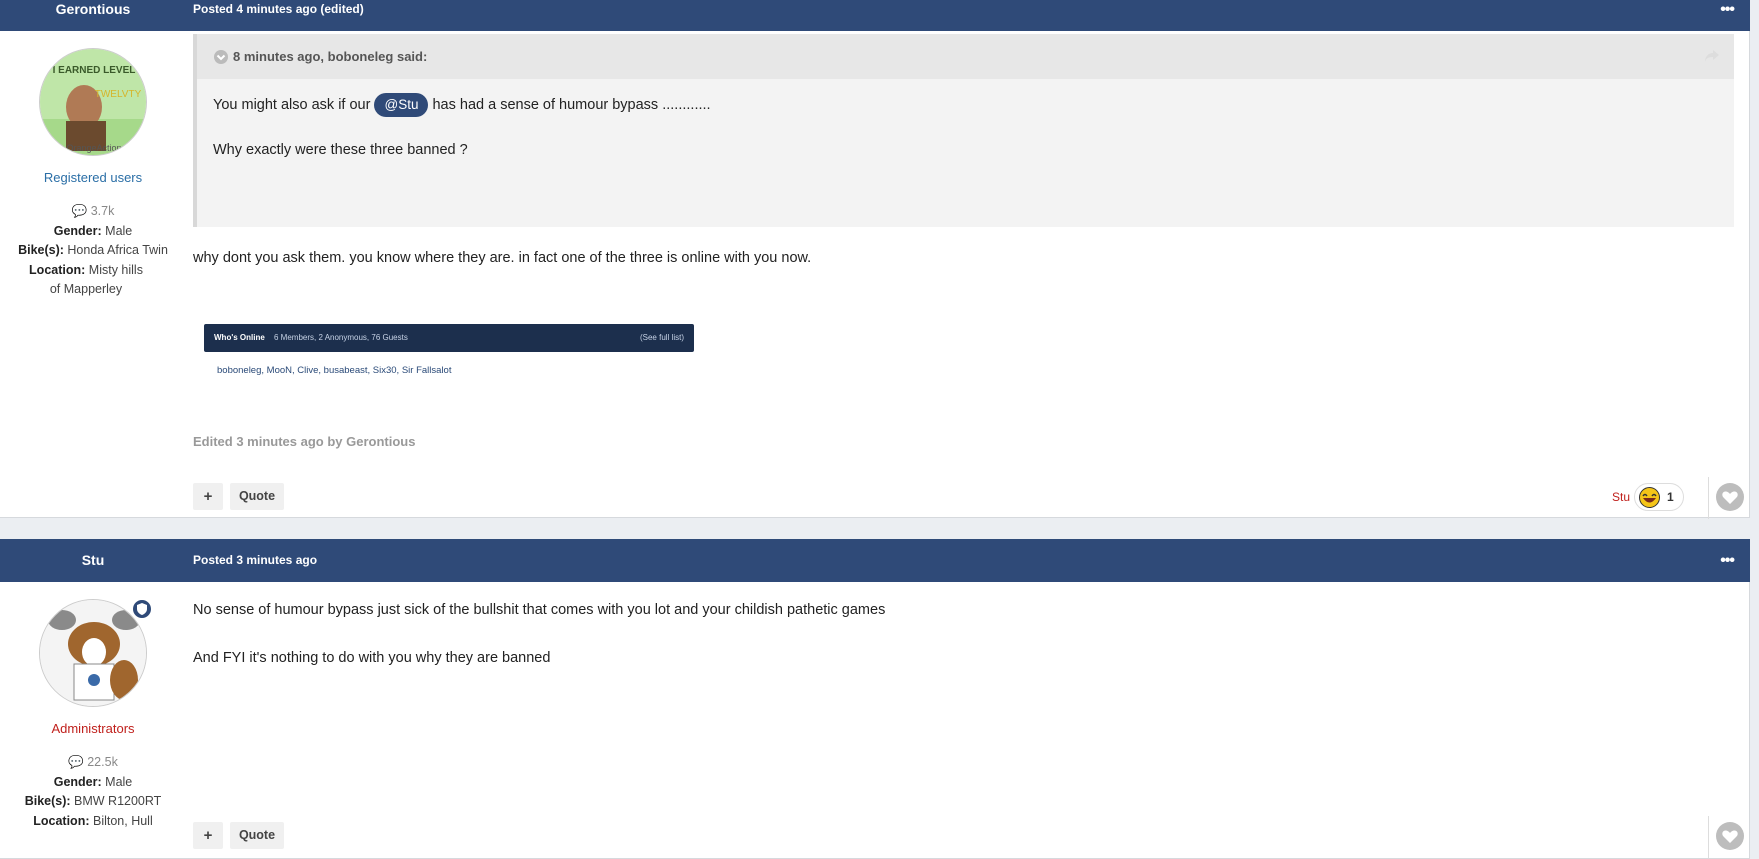 Image resolution: width=1759 pixels, height=859 pixels. I want to click on location-row: Location: Misty hills of Mapperley, so click(86, 279).